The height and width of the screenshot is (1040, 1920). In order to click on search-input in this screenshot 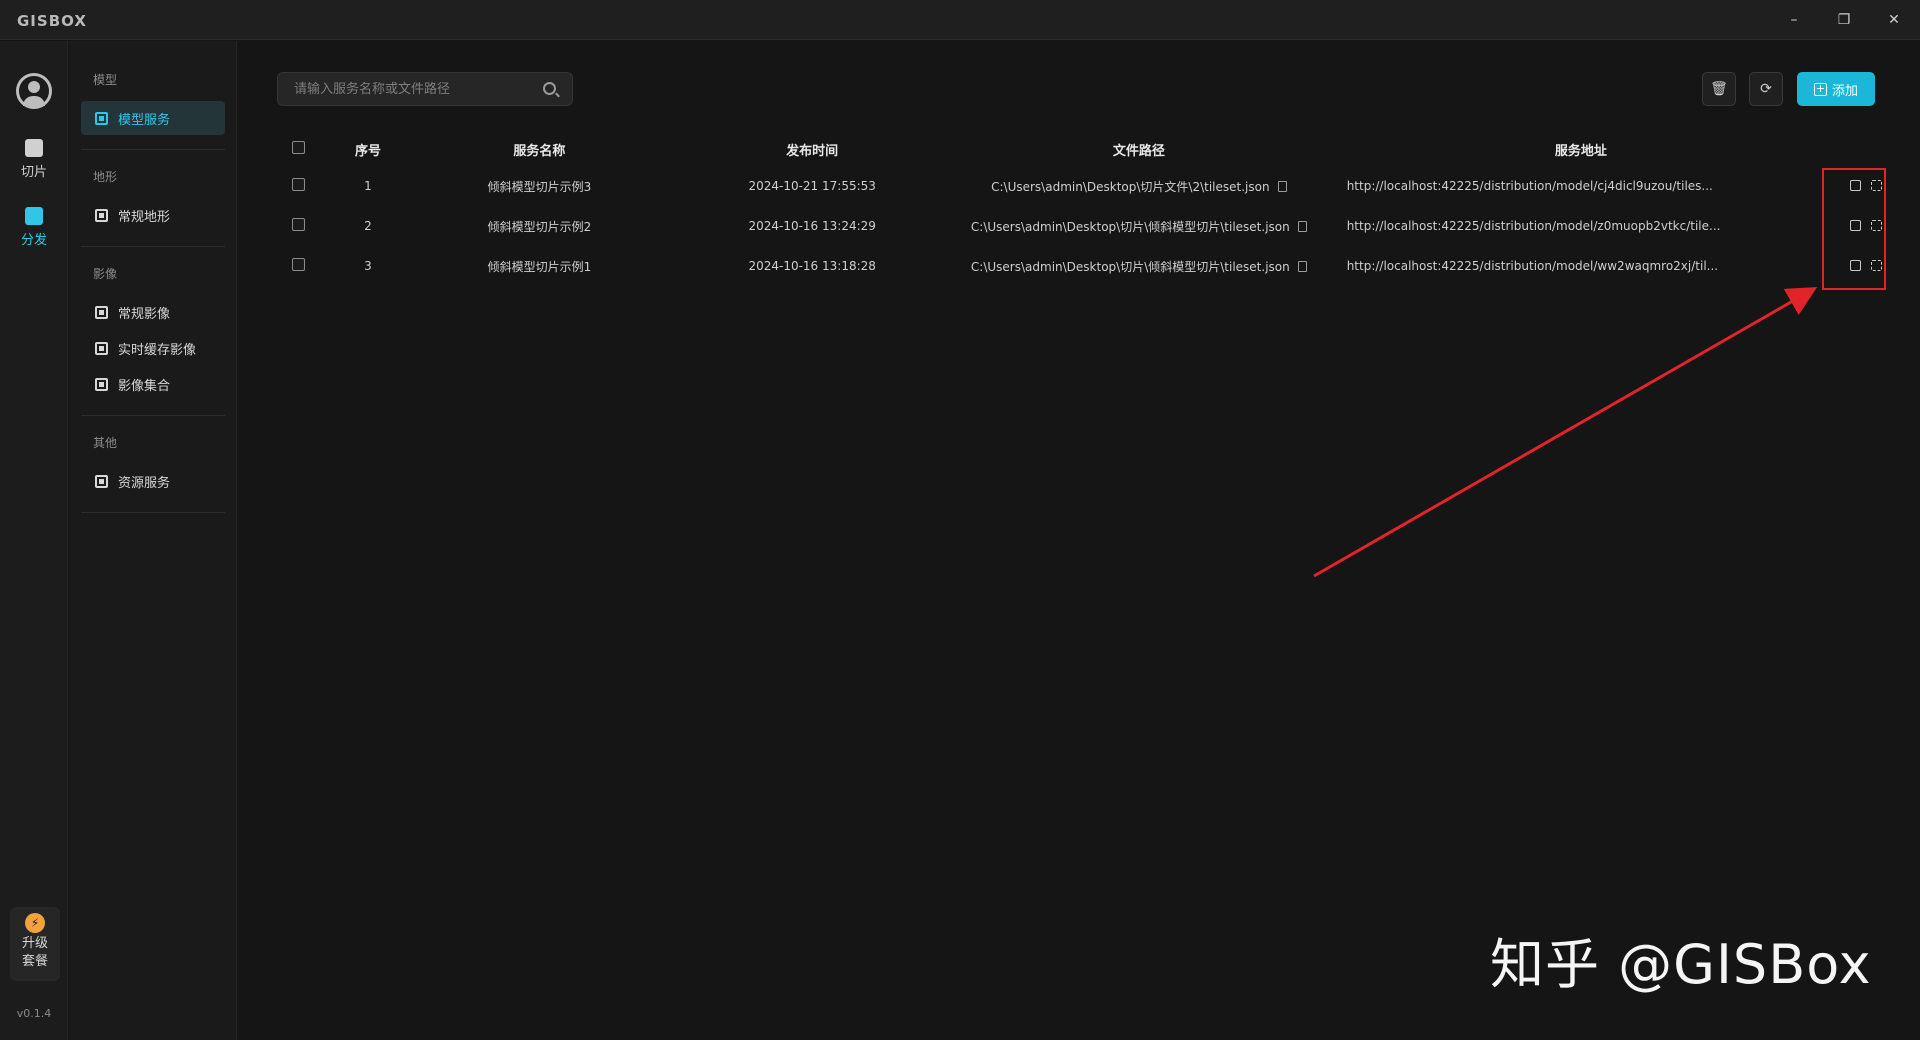, I will do `click(408, 89)`.